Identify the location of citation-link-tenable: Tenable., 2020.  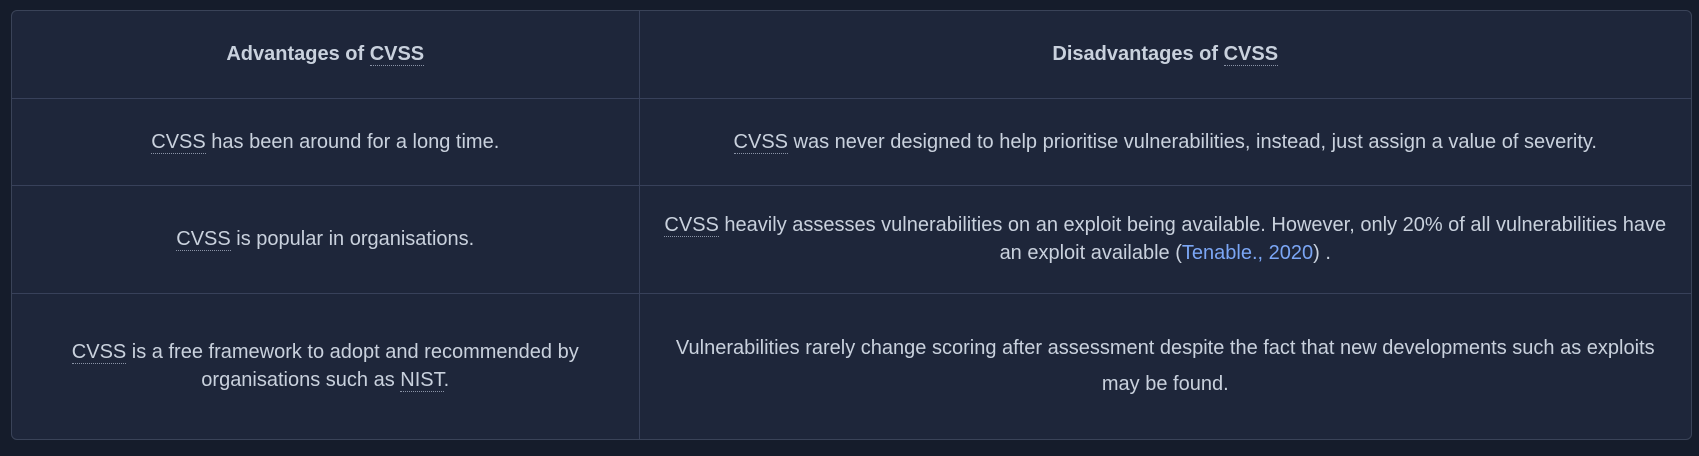
(1247, 253).